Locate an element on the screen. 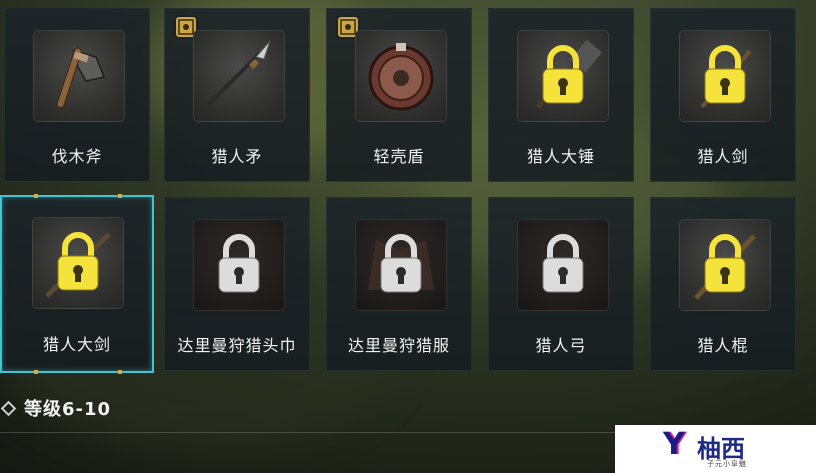  axe-icon is located at coordinates (81, 78).